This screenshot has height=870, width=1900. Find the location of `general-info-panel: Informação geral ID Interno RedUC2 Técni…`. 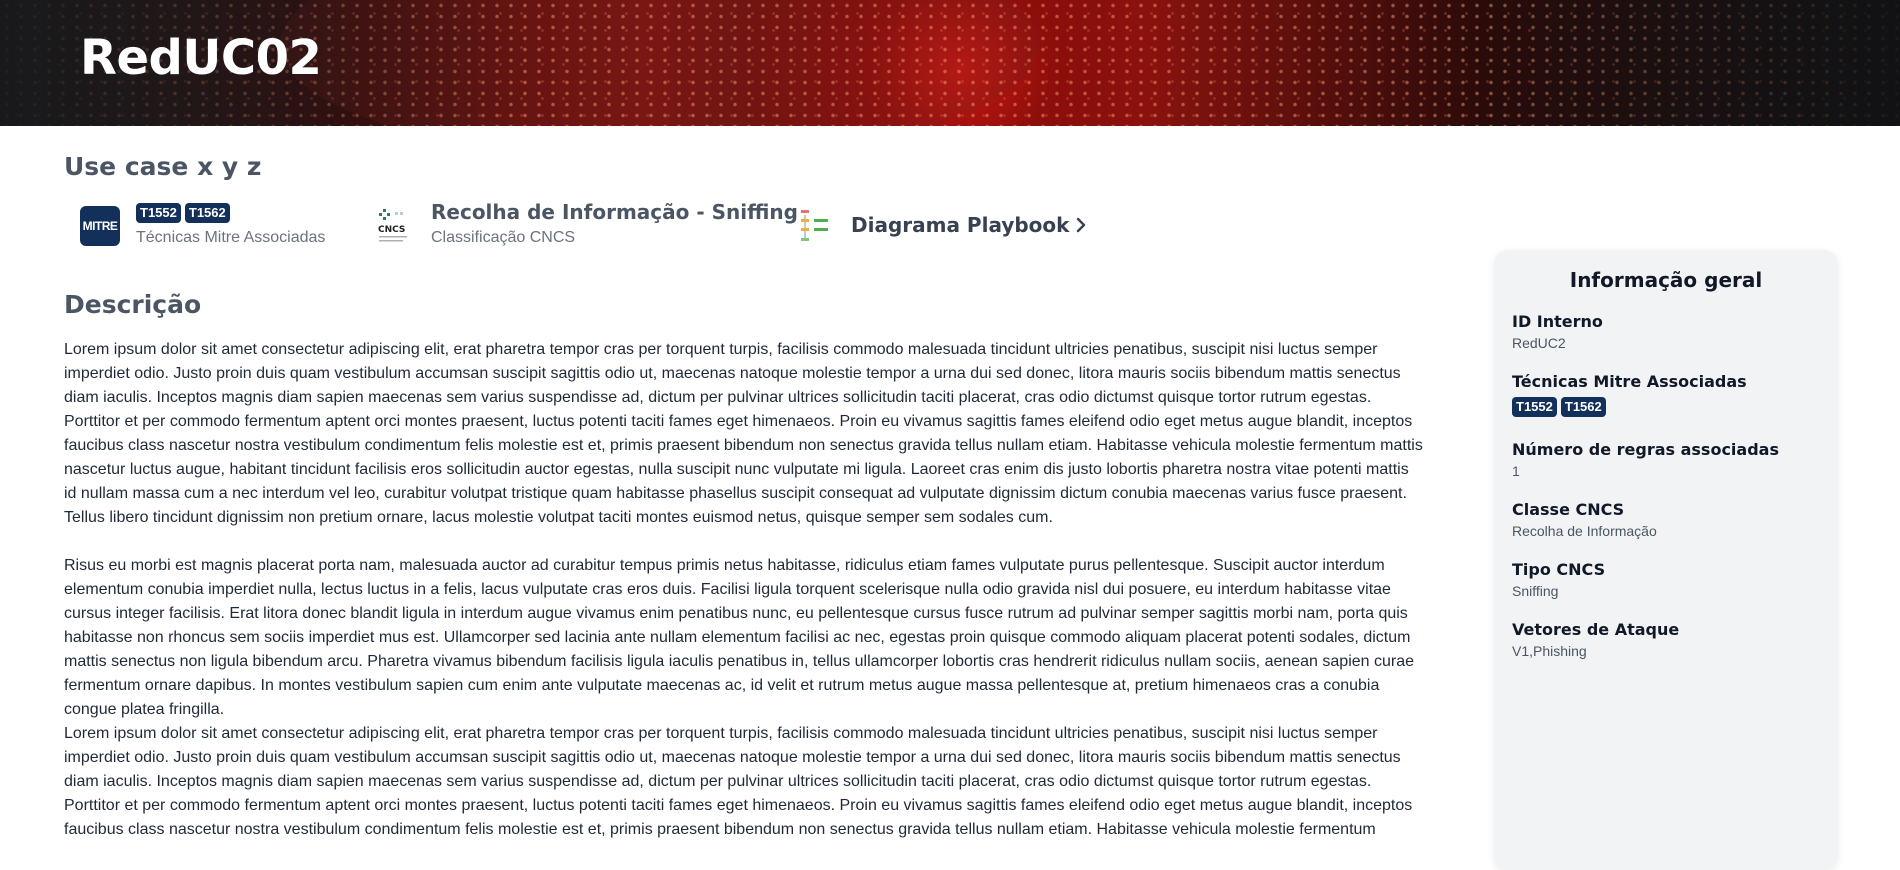

general-info-panel: Informação geral ID Interno RedUC2 Técni… is located at coordinates (1666, 560).